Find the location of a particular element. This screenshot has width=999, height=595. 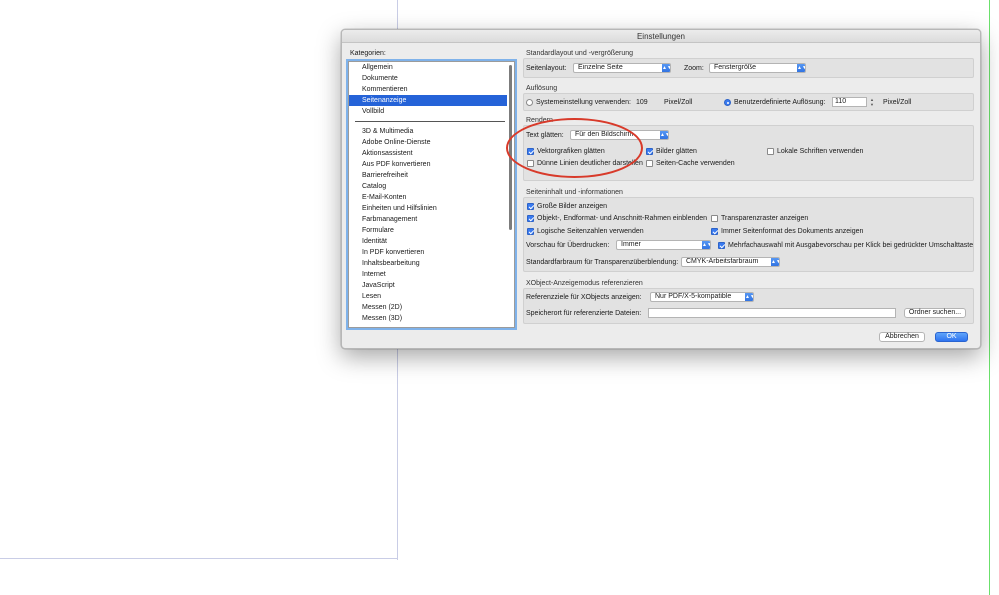

xobject-targets-select: Nur PDF/X-5-kompatible ▲▼ is located at coordinates (702, 297).